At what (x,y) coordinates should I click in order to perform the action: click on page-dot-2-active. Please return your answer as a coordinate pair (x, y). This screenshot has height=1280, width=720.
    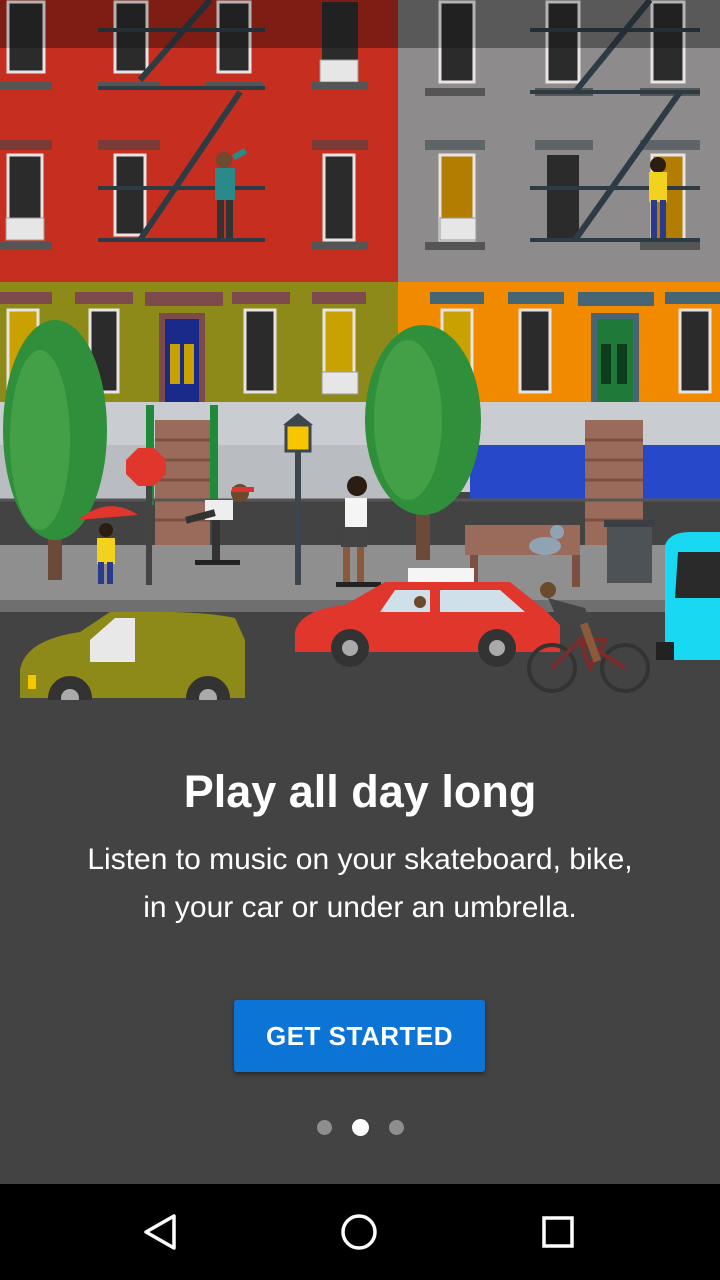
    Looking at the image, I should click on (360, 1127).